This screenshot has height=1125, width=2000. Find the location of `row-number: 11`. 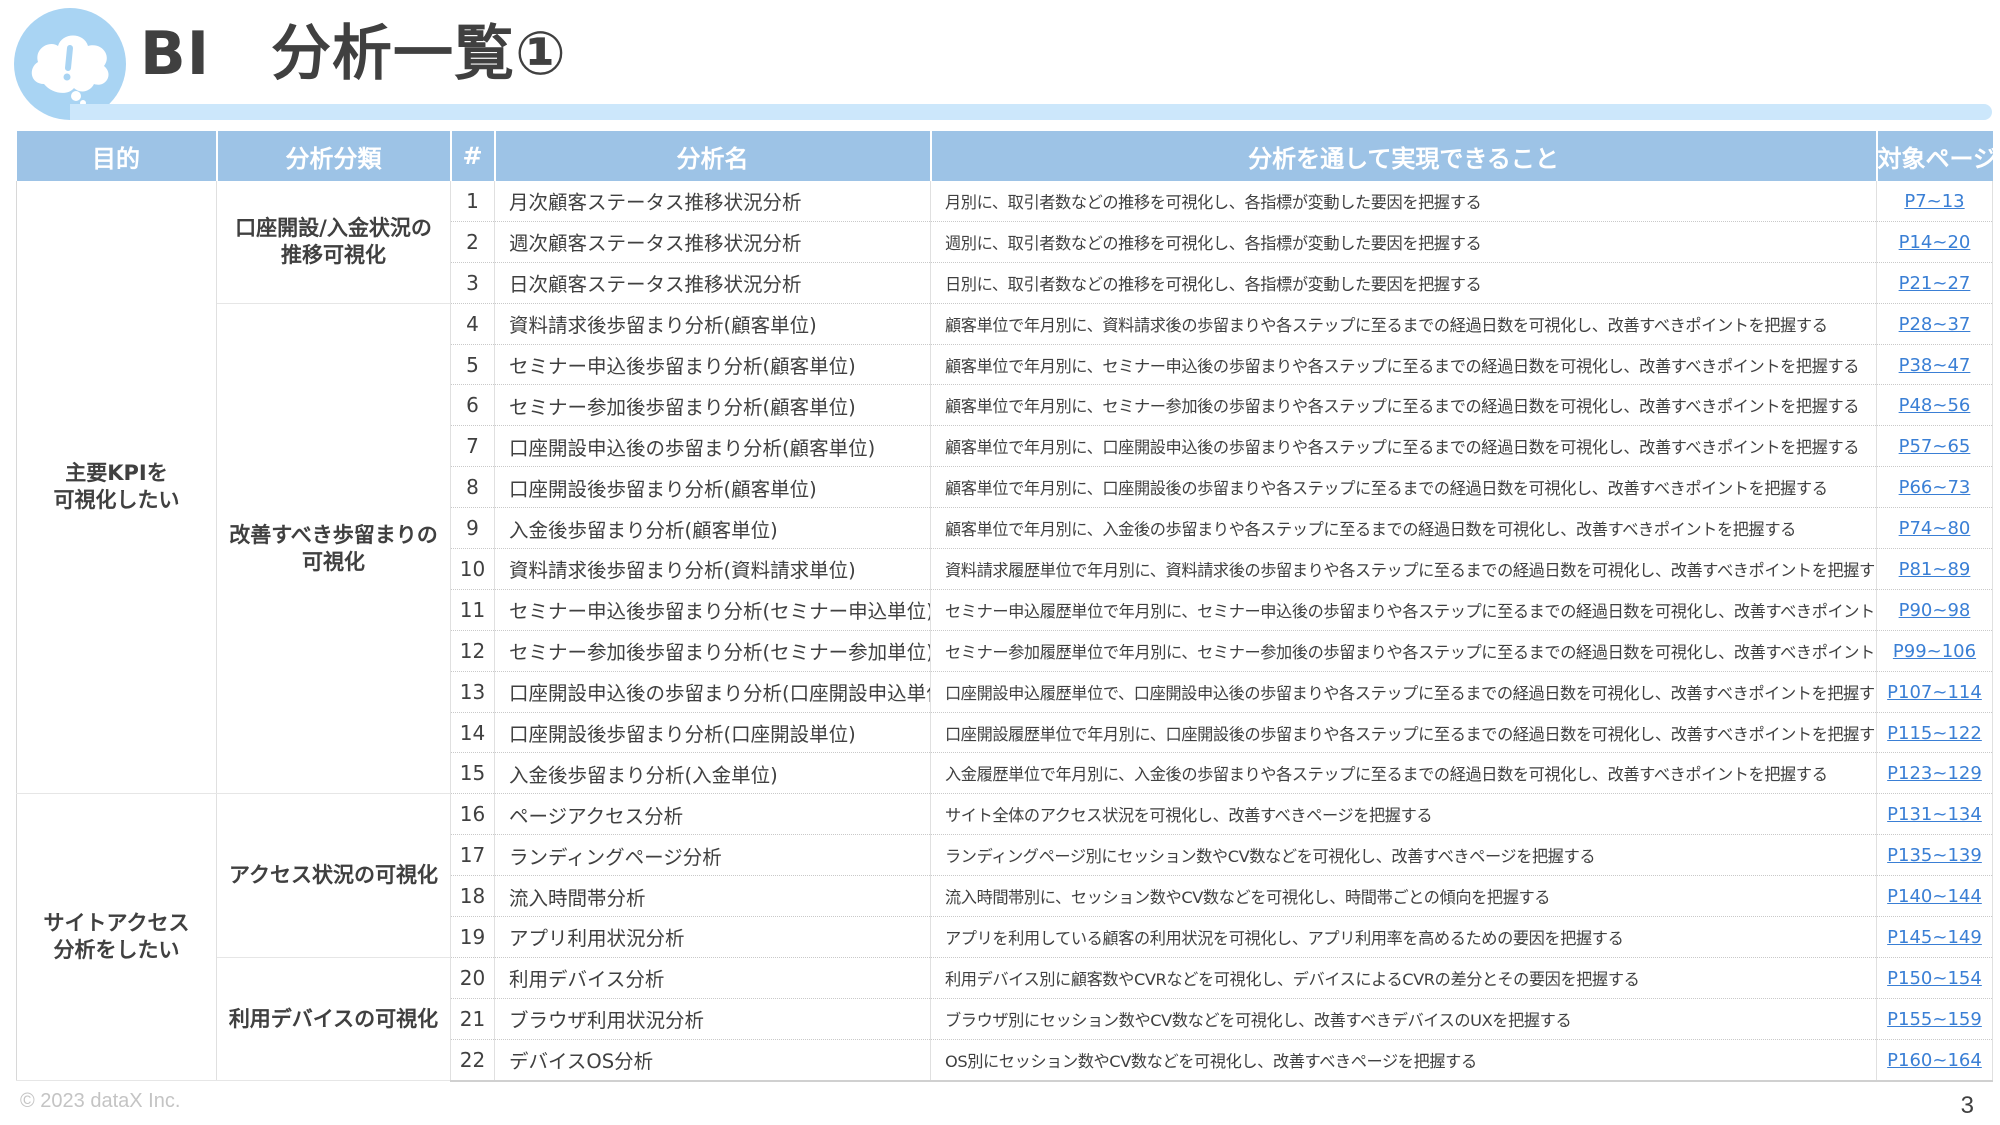

row-number: 11 is located at coordinates (472, 610).